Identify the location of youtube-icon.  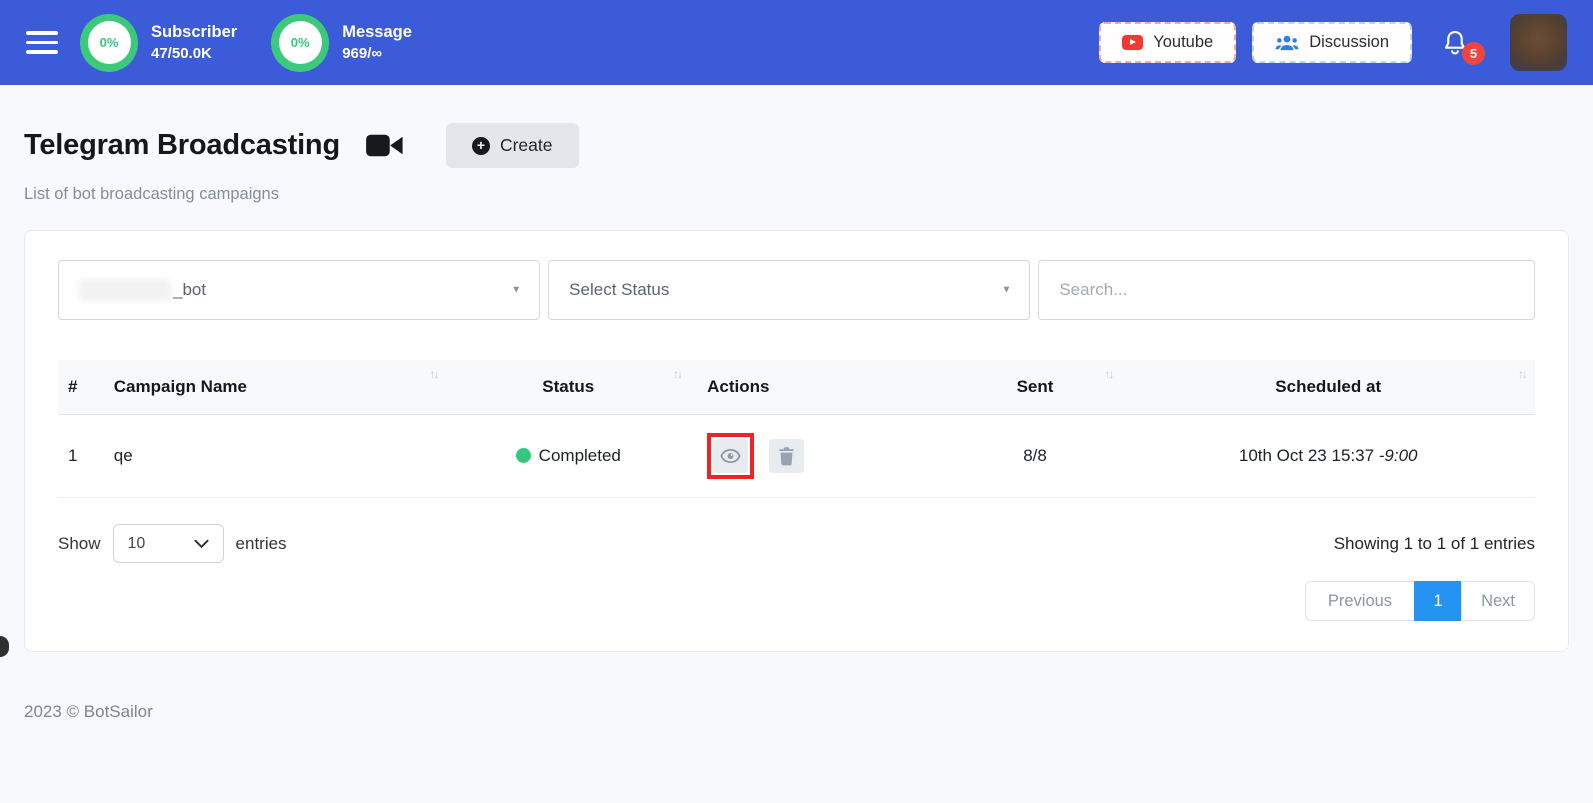
(1133, 42).